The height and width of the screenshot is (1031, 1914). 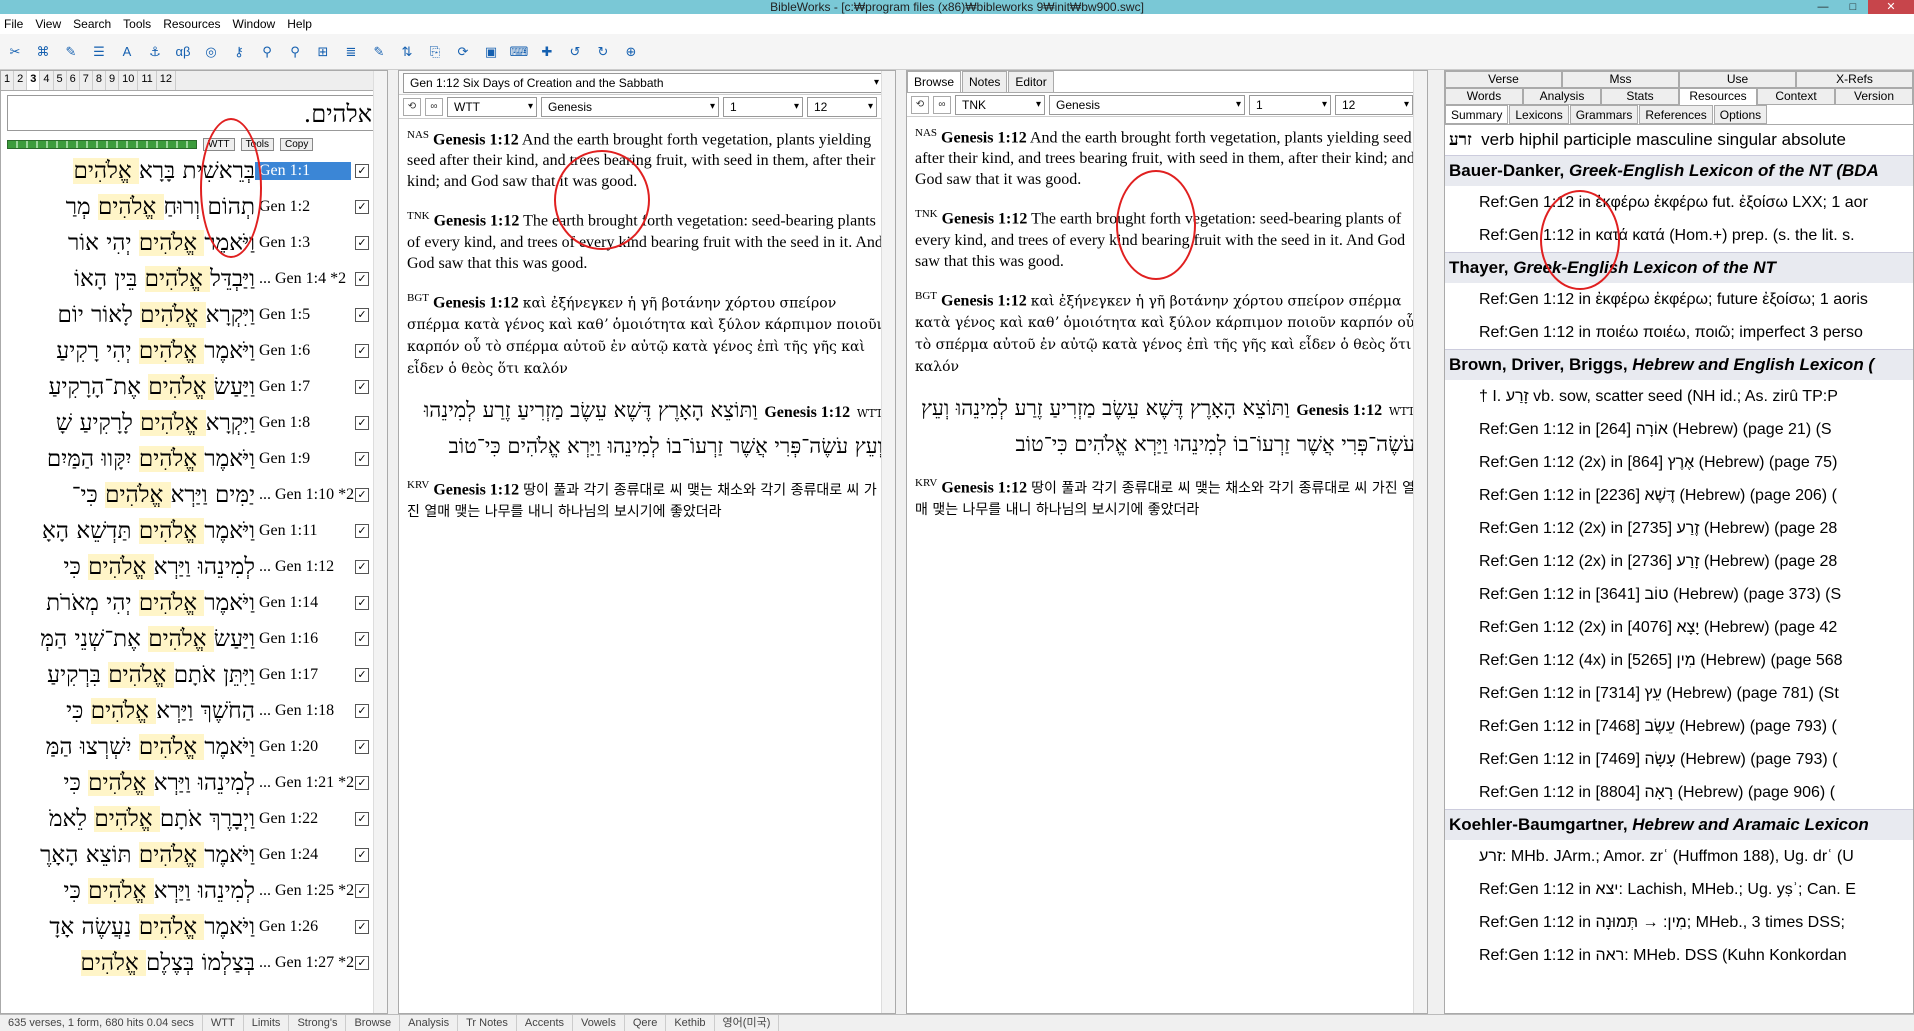 I want to click on toolbar-icon-3: ☰, so click(x=99, y=52).